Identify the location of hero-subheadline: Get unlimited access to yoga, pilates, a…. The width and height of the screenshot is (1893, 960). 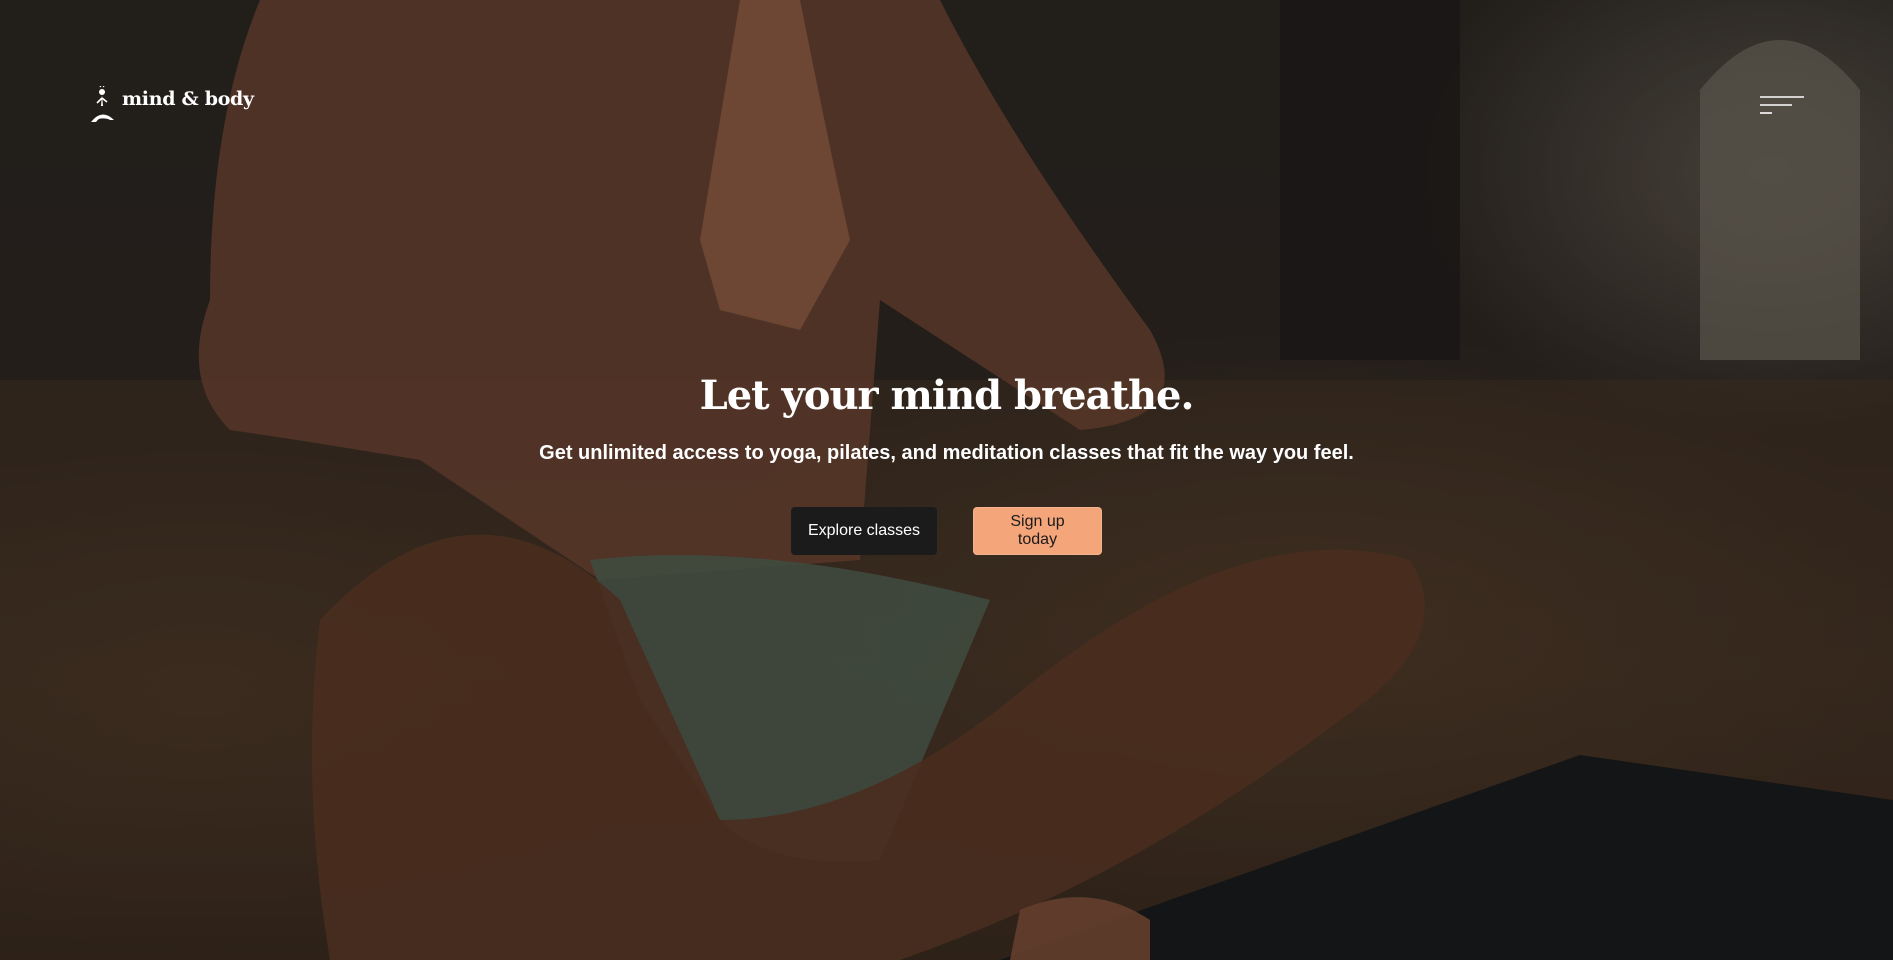
(946, 453).